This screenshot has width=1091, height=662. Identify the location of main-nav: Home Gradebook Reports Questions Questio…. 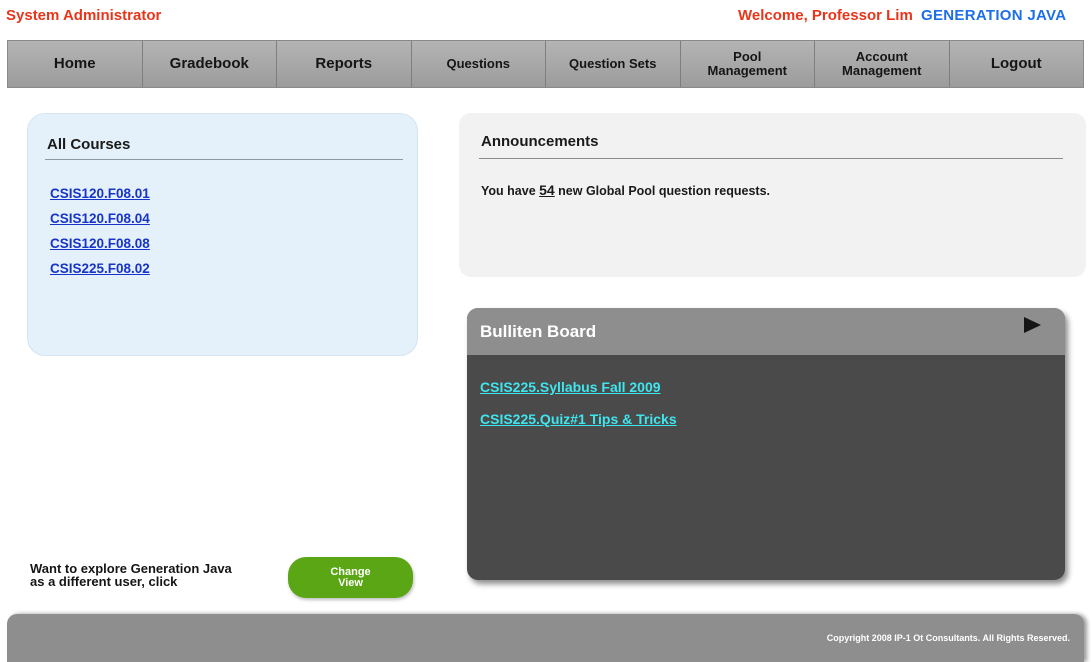
(545, 64).